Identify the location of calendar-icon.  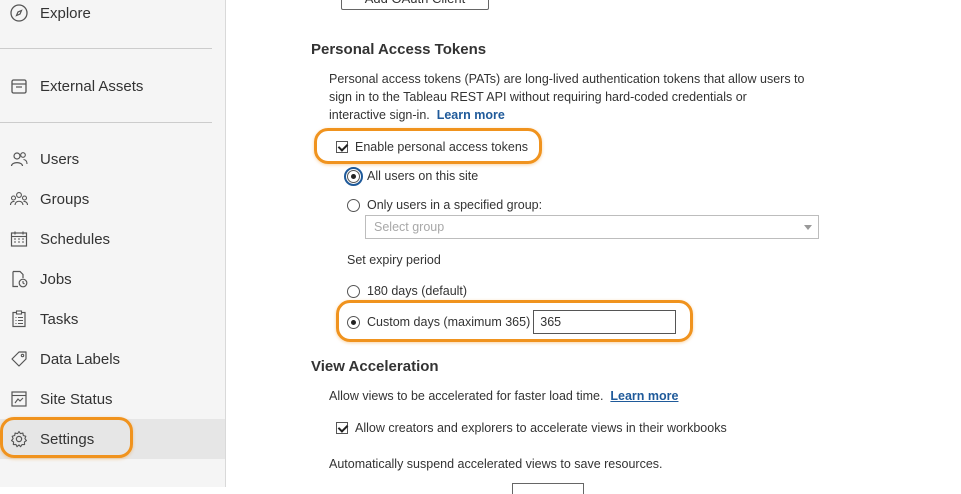
(19, 239).